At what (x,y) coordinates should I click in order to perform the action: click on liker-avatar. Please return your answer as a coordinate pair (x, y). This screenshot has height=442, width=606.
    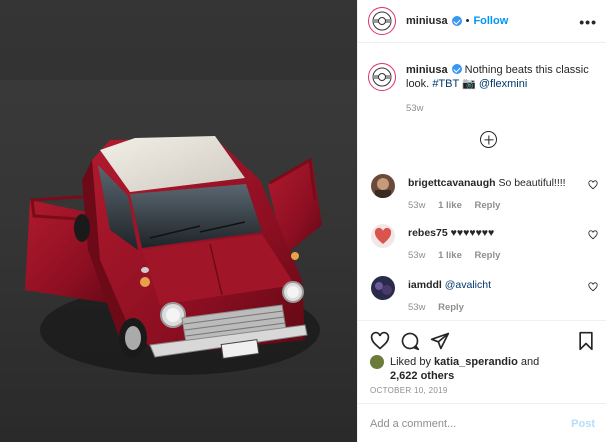
    Looking at the image, I should click on (377, 362).